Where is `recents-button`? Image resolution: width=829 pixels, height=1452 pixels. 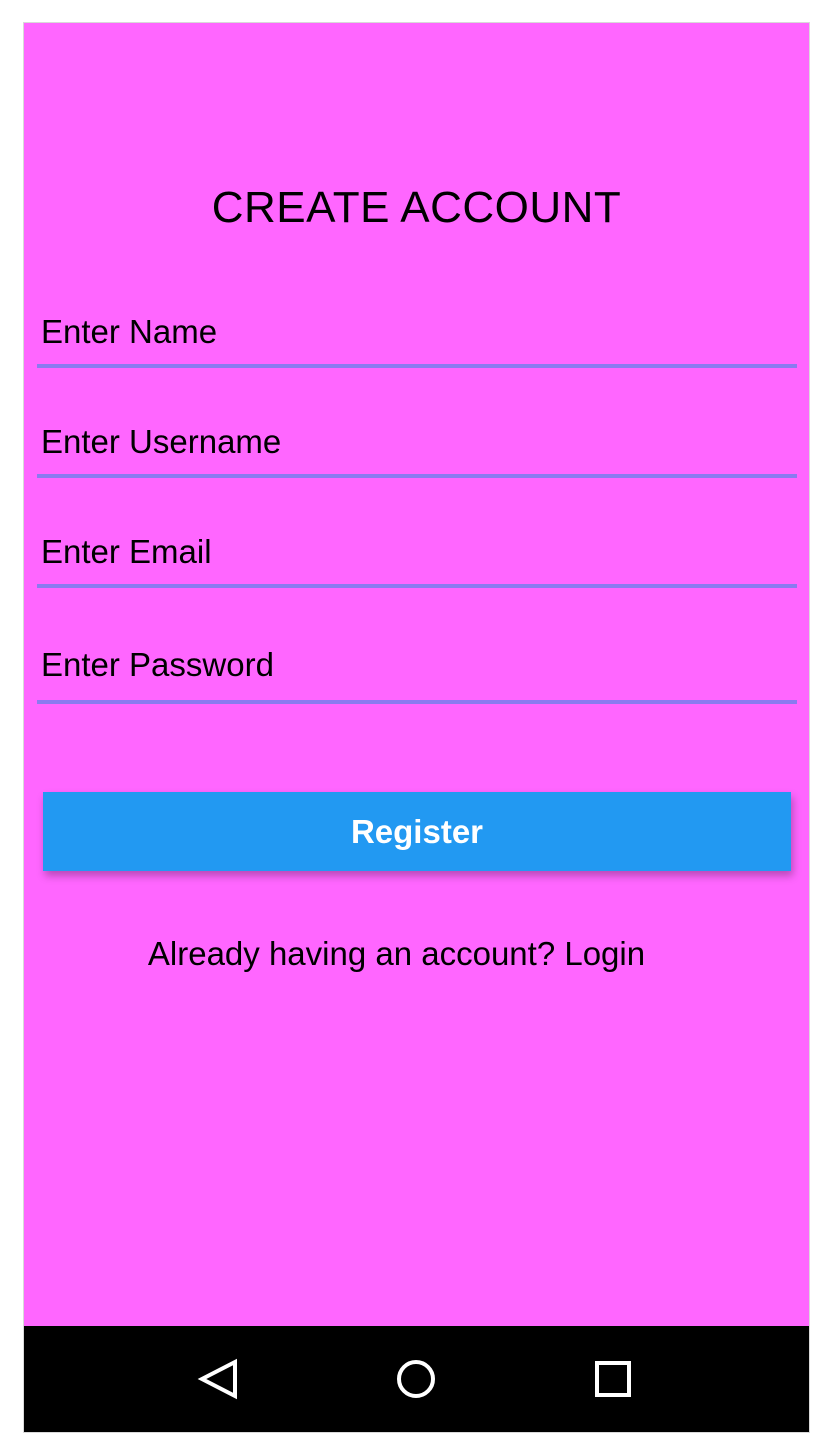 recents-button is located at coordinates (613, 1379).